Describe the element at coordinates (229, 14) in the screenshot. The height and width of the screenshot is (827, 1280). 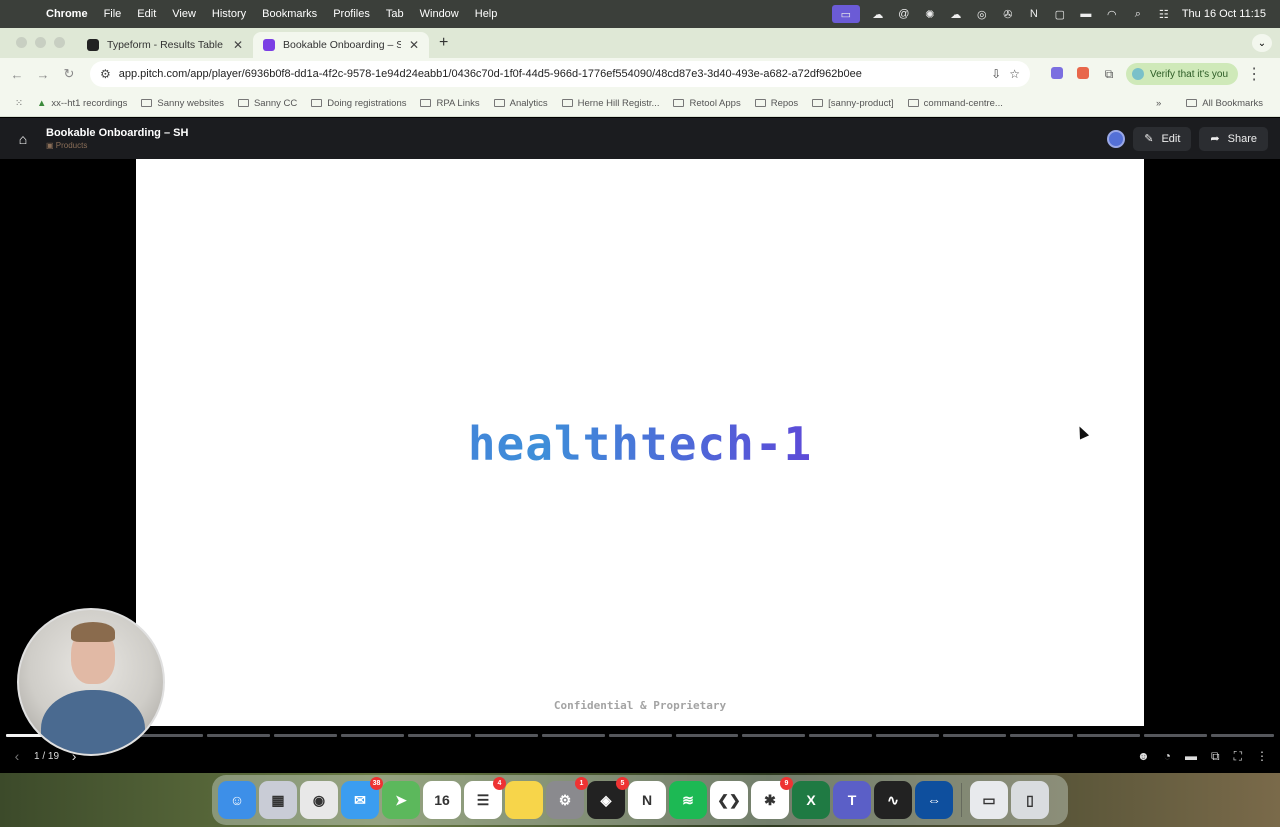
I see `menu-history: History` at that location.